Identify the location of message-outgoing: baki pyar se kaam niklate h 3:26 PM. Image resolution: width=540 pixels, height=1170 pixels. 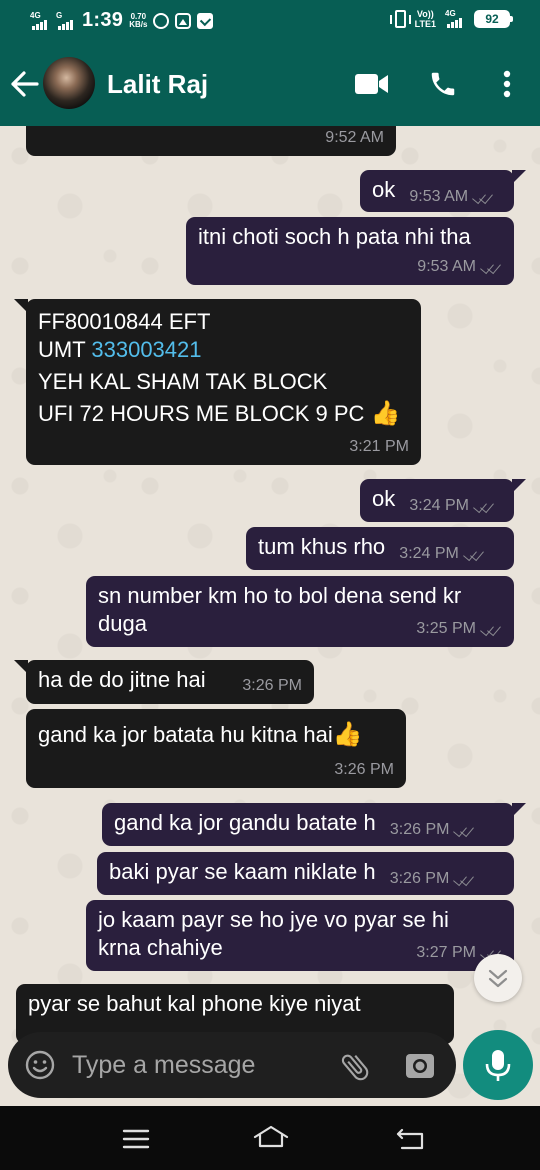
(305, 873).